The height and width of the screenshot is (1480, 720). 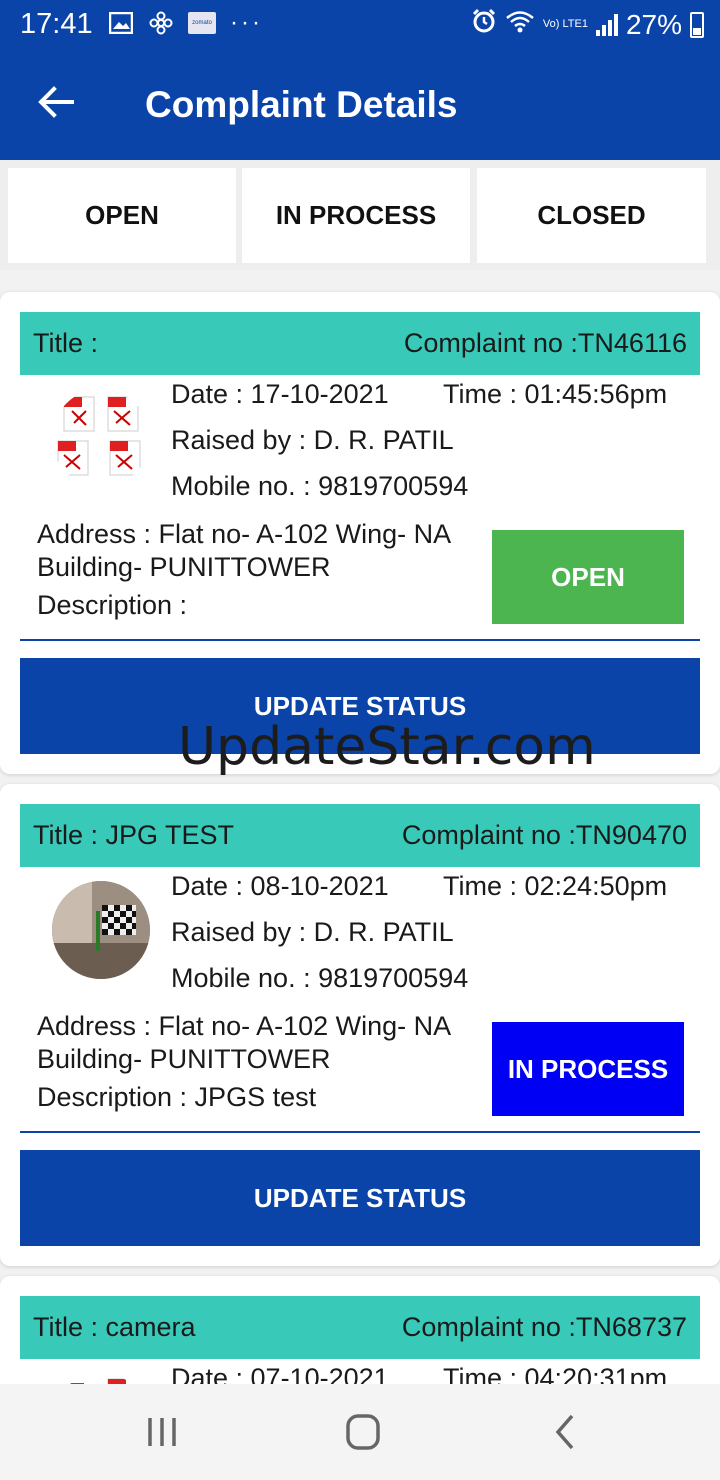 I want to click on status-badge-in-process: IN PROCESS, so click(x=588, y=1069).